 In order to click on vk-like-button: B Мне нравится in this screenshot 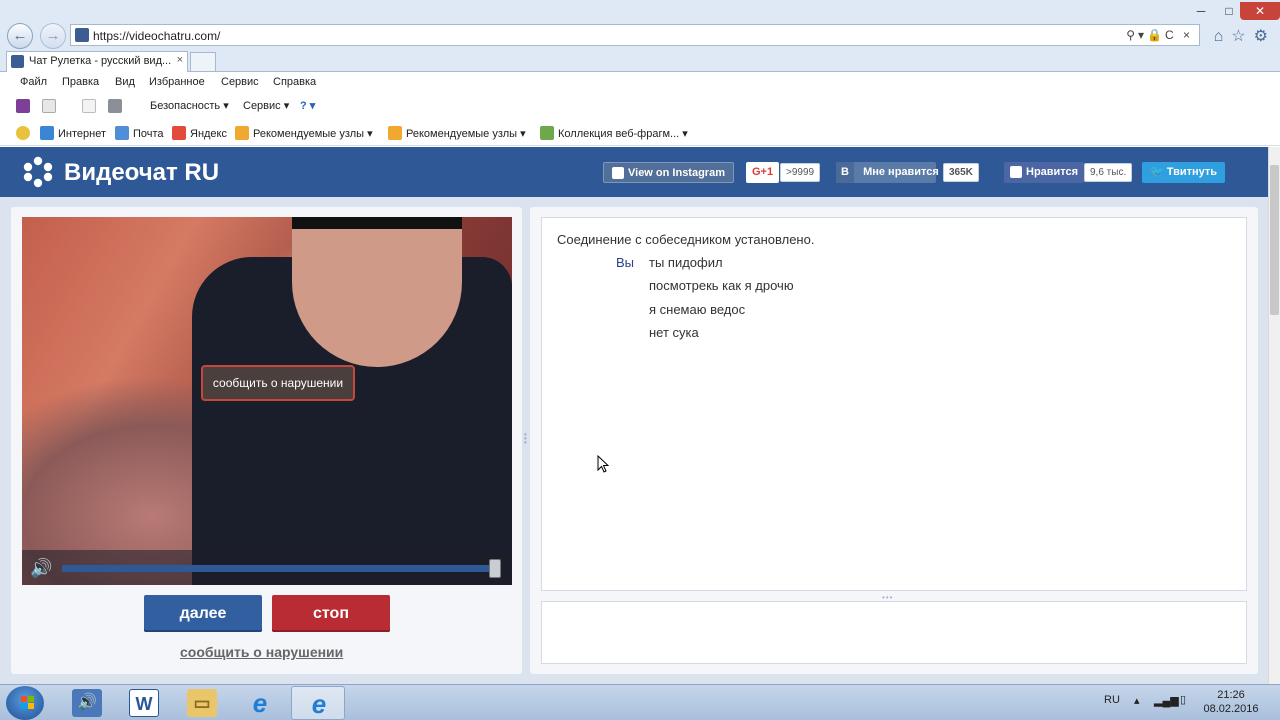, I will do `click(887, 172)`.